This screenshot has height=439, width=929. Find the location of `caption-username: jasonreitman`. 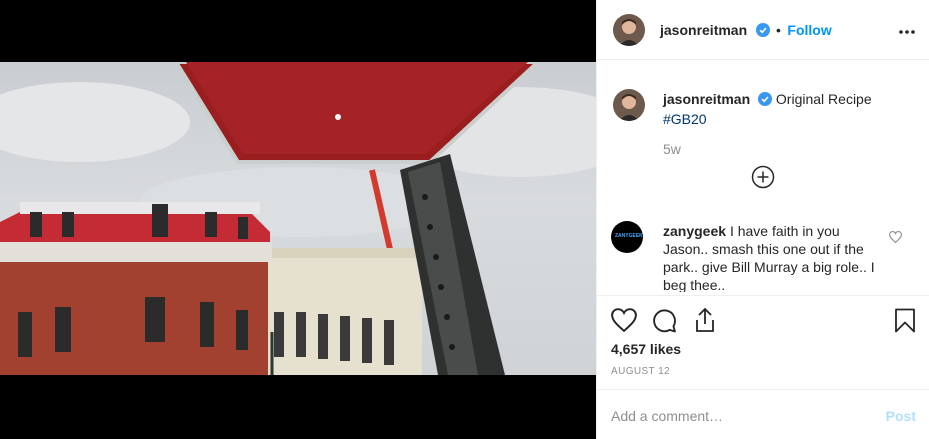

caption-username: jasonreitman is located at coordinates (706, 99).